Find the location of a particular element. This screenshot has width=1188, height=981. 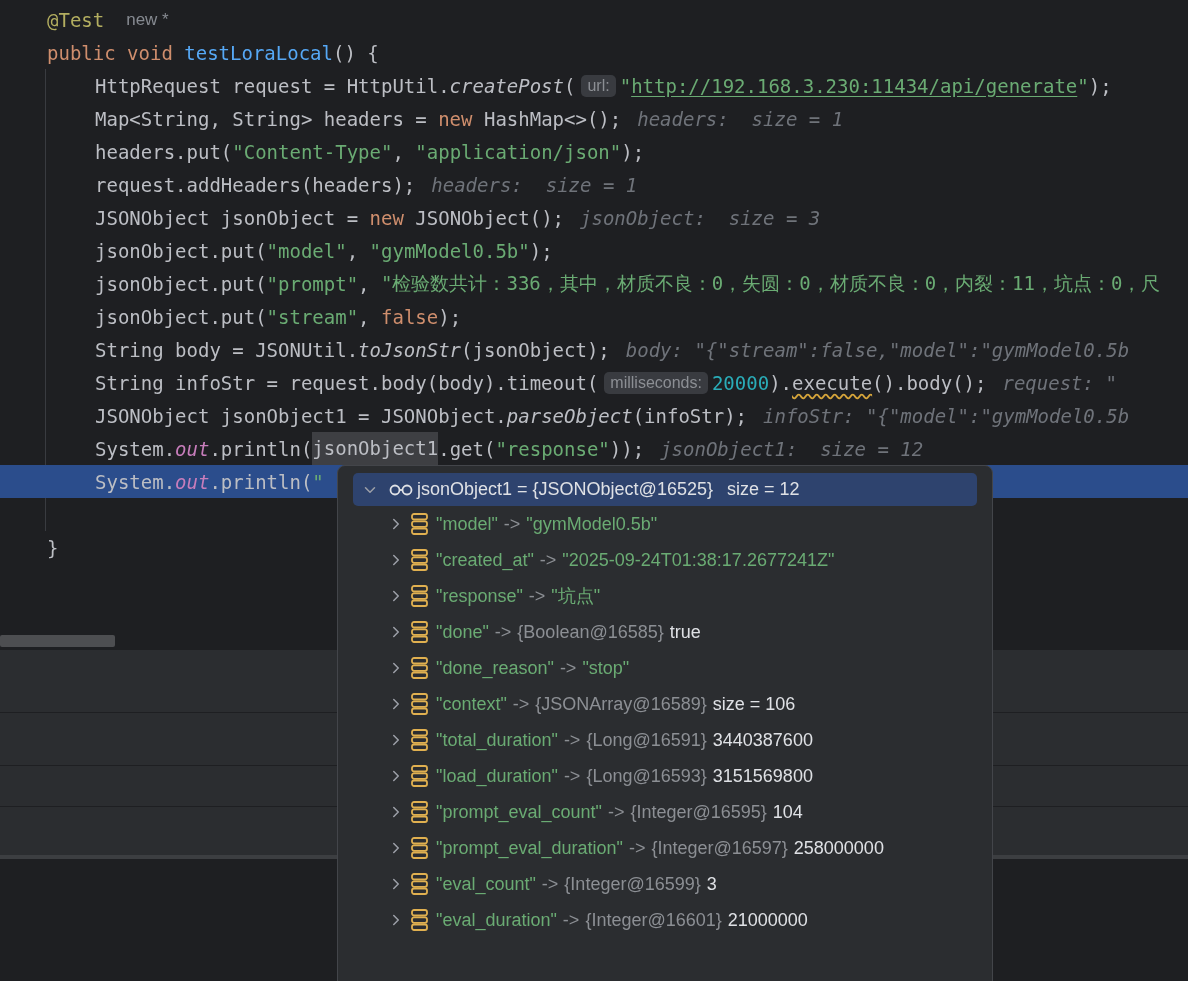

code-text: ). is located at coordinates (780, 382).